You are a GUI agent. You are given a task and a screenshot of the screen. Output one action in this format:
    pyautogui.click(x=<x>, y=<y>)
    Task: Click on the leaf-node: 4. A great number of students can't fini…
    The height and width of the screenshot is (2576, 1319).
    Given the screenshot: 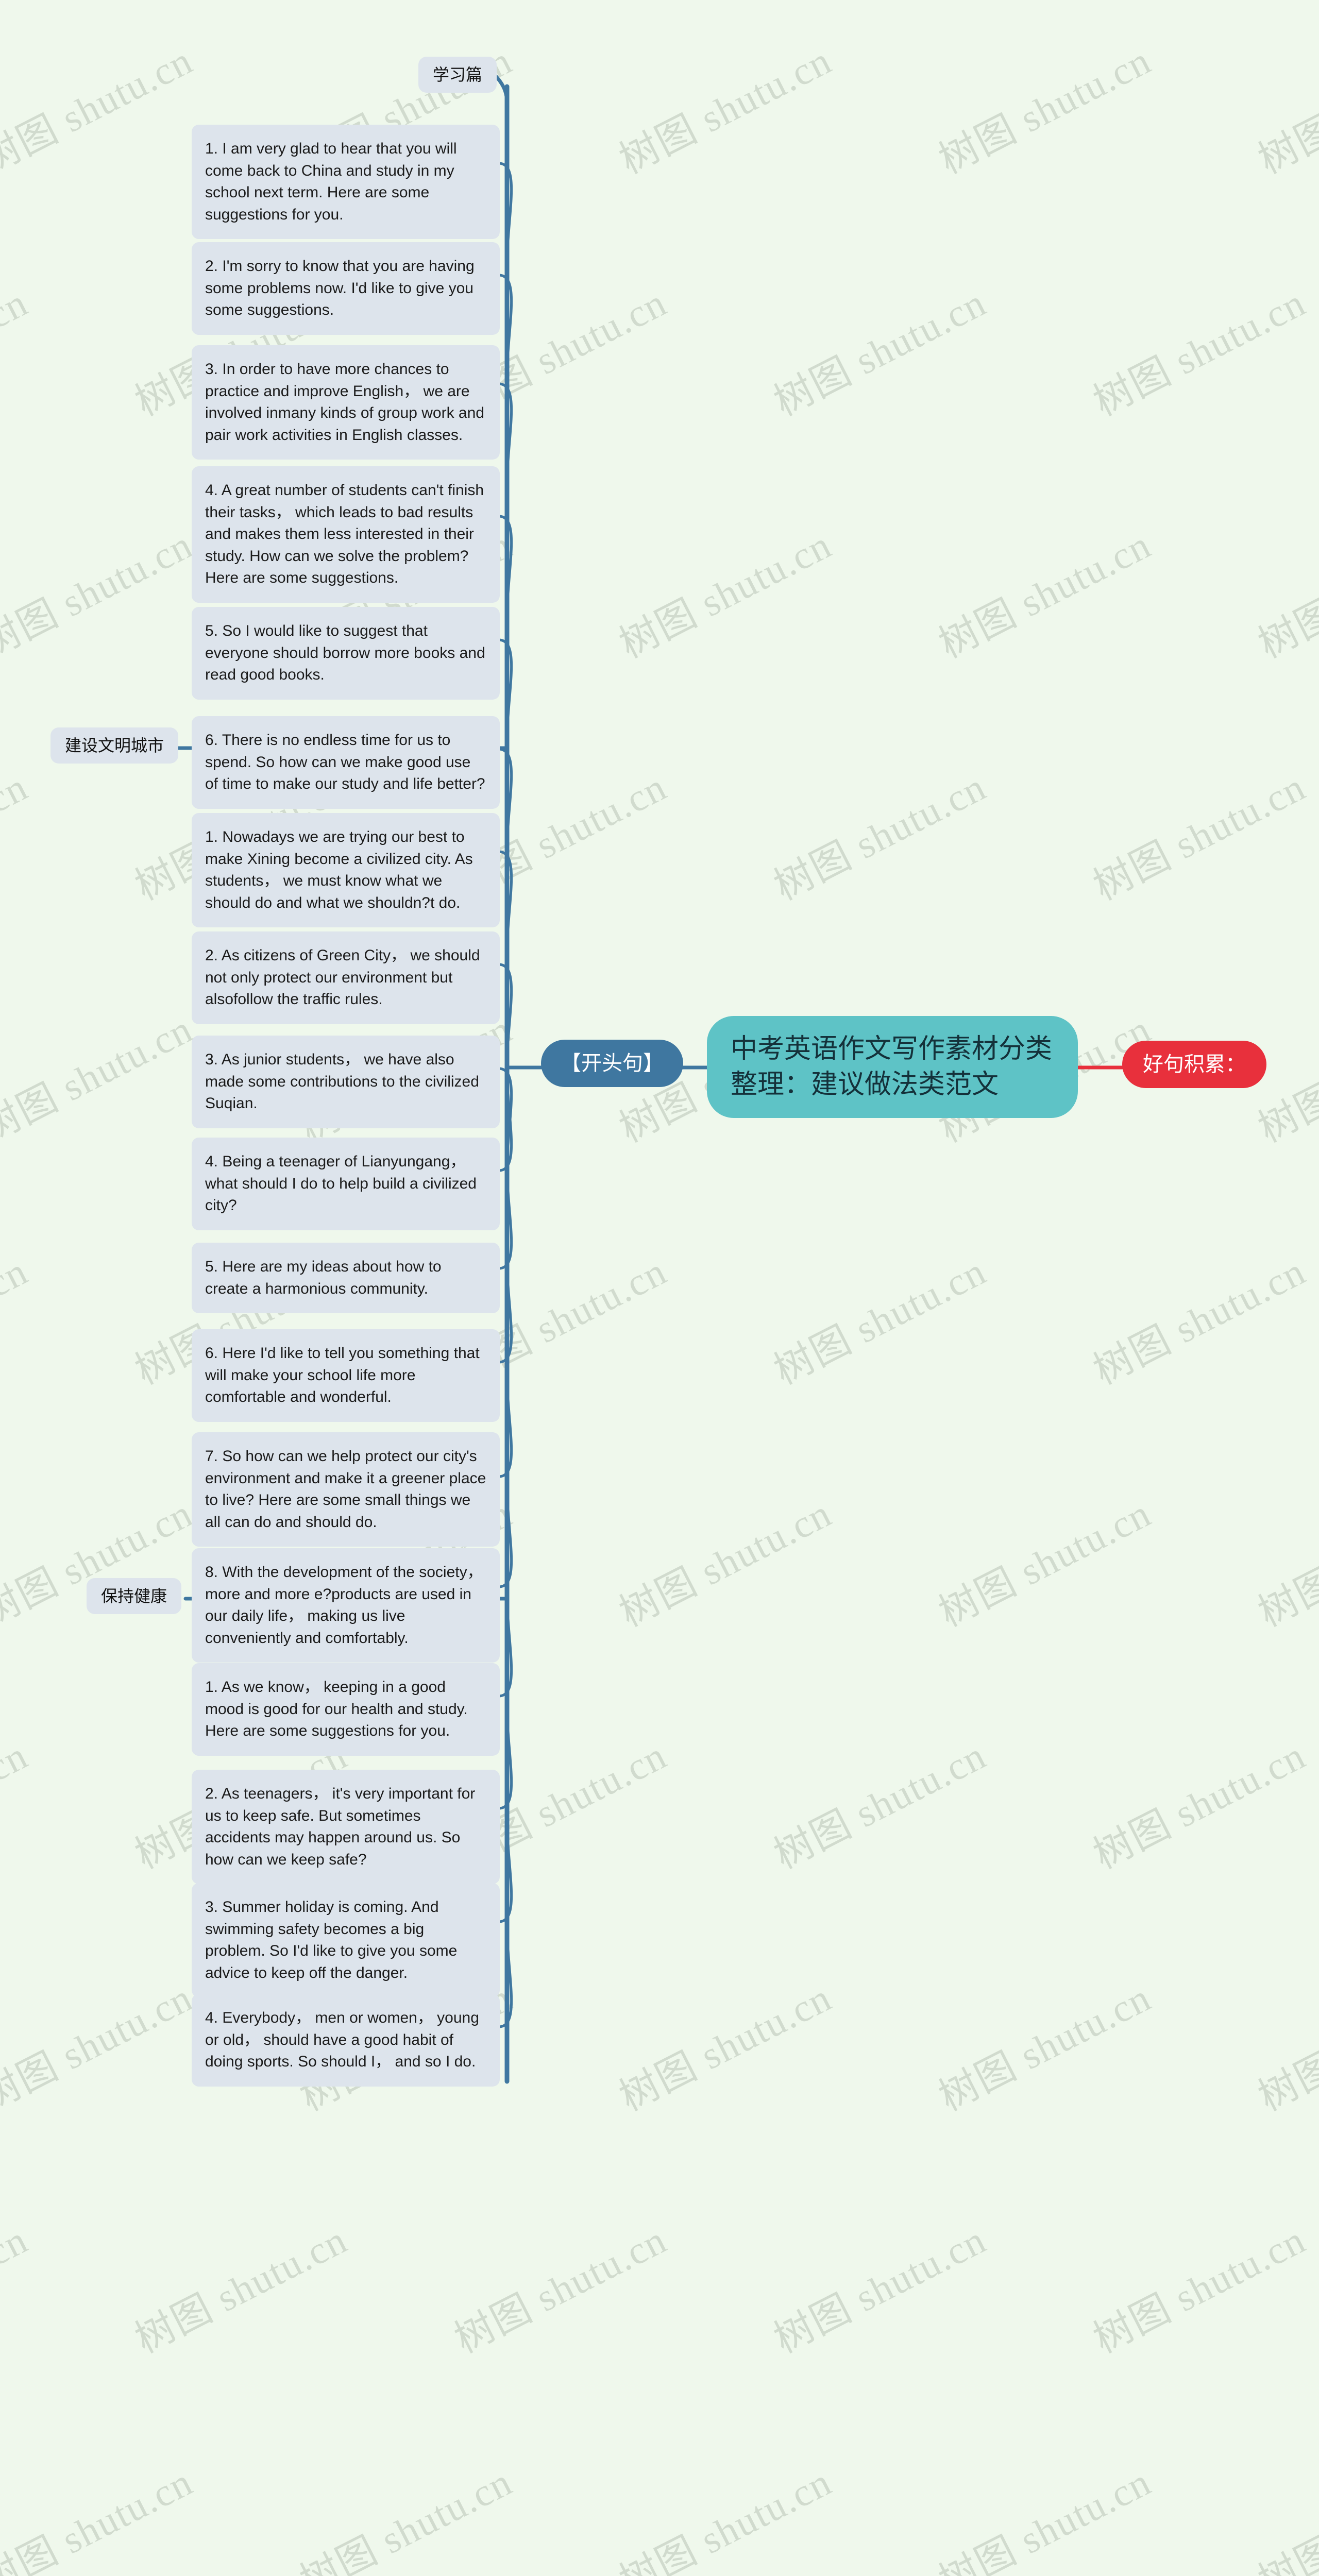 What is the action you would take?
    pyautogui.click(x=346, y=534)
    